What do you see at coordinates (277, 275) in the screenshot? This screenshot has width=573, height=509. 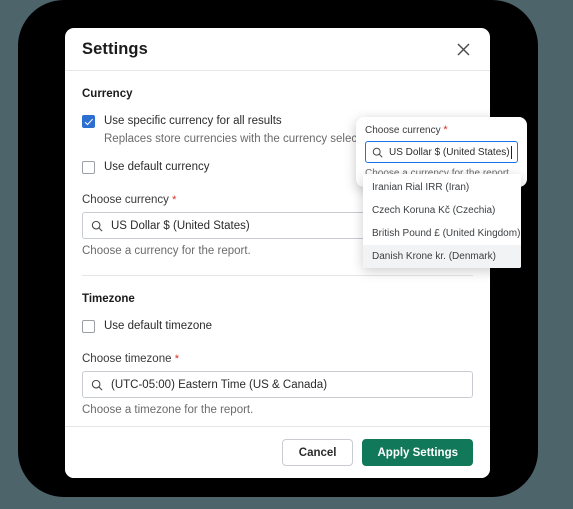 I see `section-divider` at bounding box center [277, 275].